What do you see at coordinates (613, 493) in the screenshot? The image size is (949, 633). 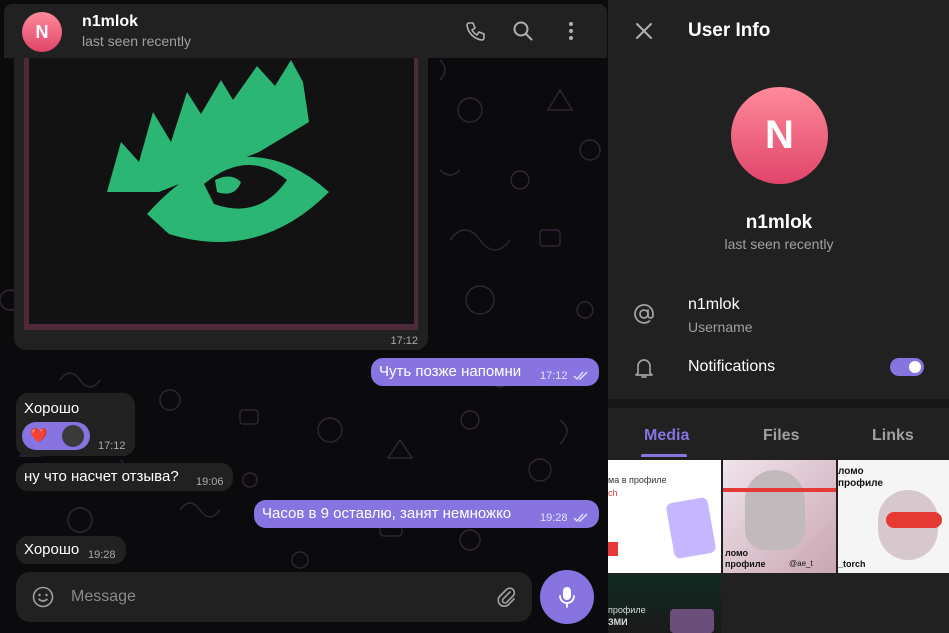 I see `thumbnail-caption: ch` at bounding box center [613, 493].